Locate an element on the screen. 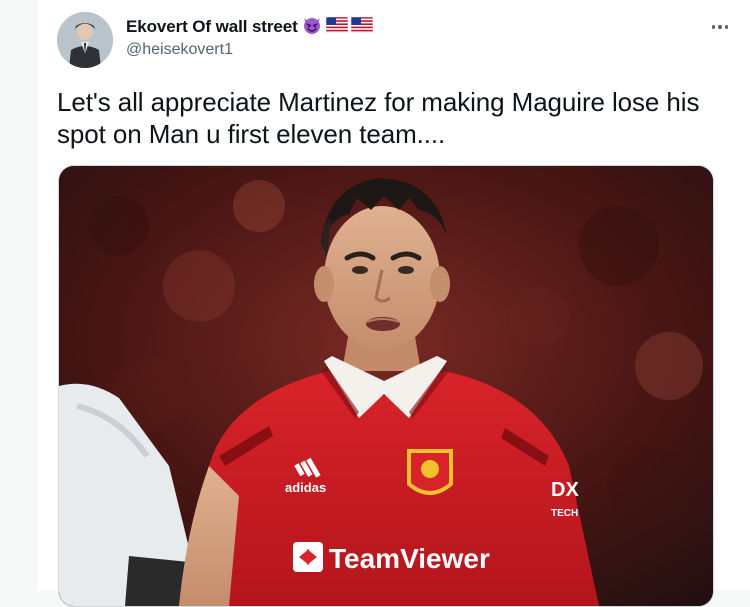 This screenshot has width=750, height=607. display-name: Ekovert Of wall street is located at coordinates (212, 27).